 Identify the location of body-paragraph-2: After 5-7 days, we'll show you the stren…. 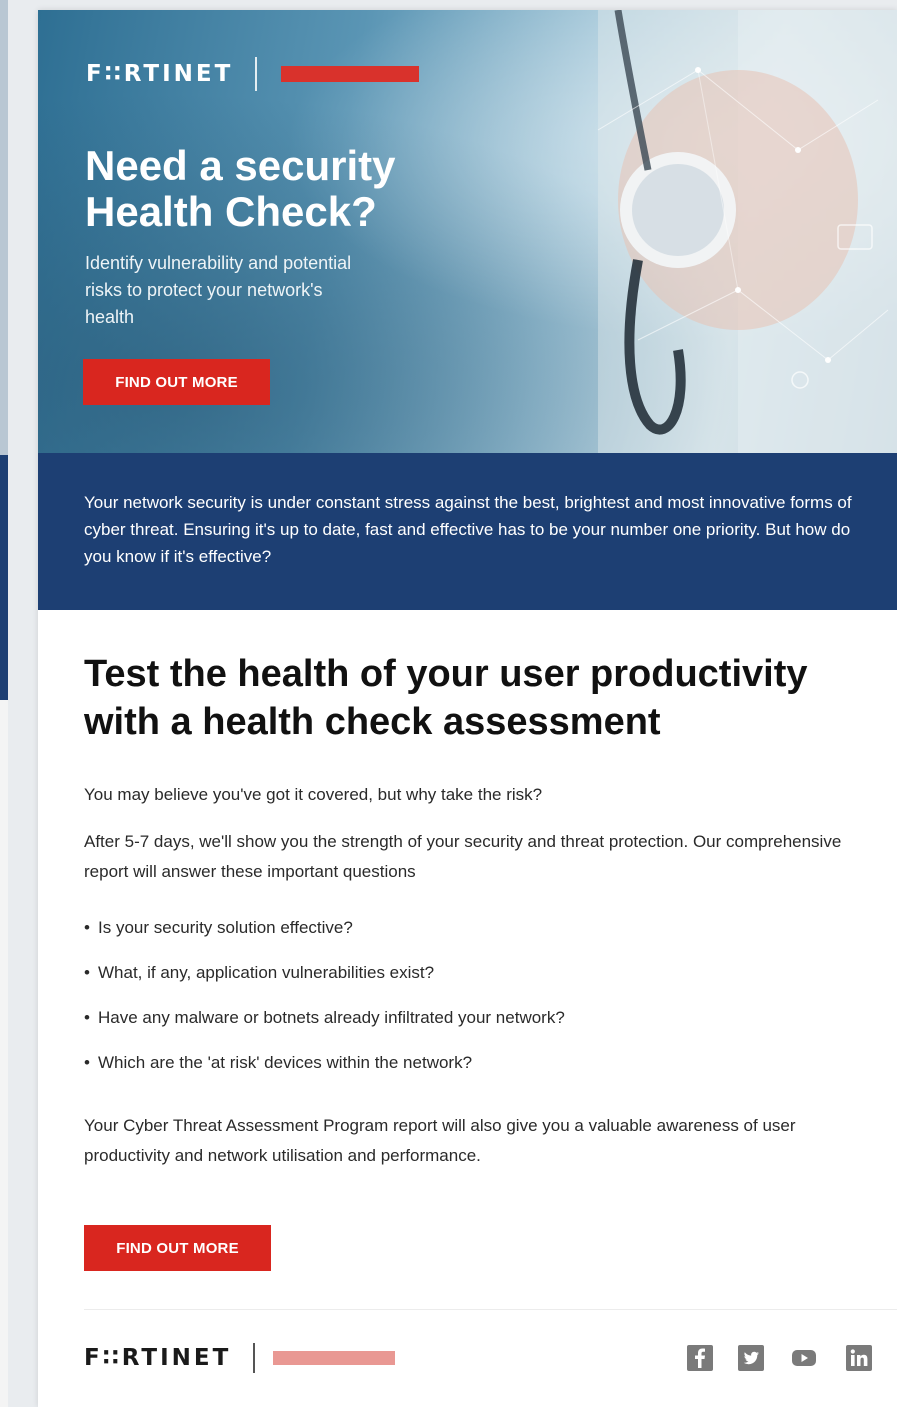
(463, 856).